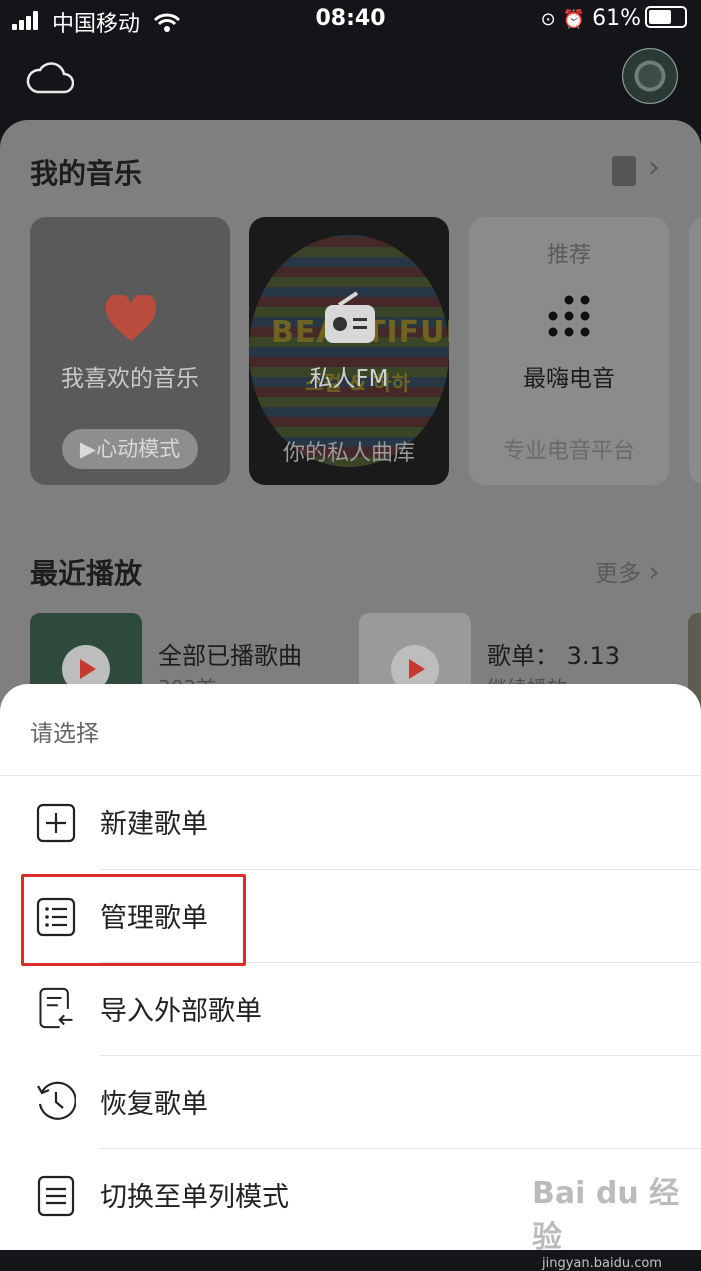 Image resolution: width=701 pixels, height=1271 pixels. I want to click on status-right: ⊙ ⏰ 61%, so click(614, 18).